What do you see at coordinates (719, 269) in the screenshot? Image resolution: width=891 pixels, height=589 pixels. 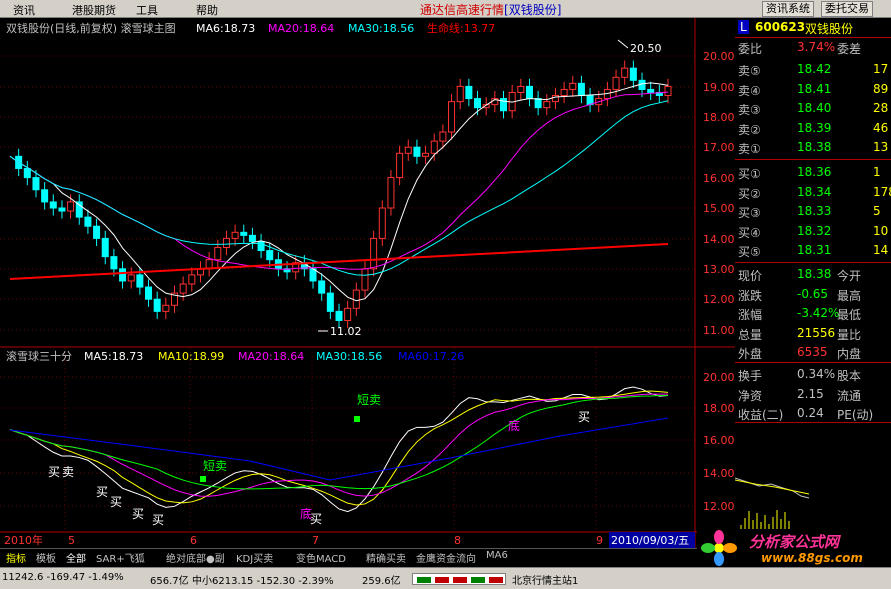 I see `y-tick: 13.00` at bounding box center [719, 269].